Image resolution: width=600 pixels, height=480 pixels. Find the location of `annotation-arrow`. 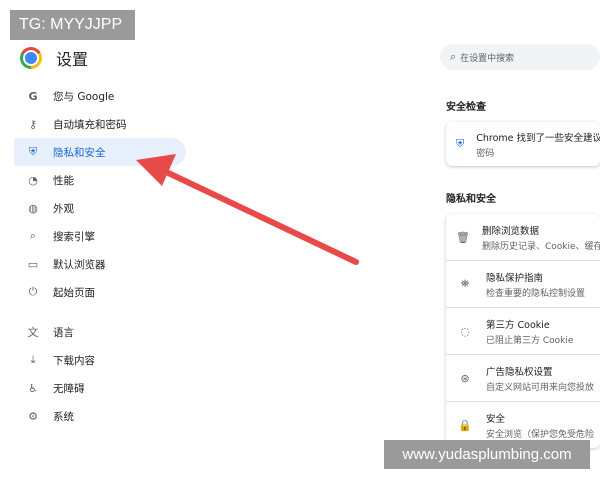

annotation-arrow is located at coordinates (247, 209).